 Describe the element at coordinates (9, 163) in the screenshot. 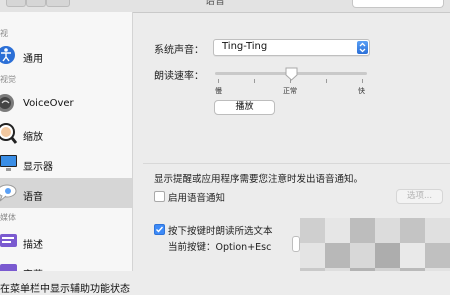

I see `display-icon` at that location.